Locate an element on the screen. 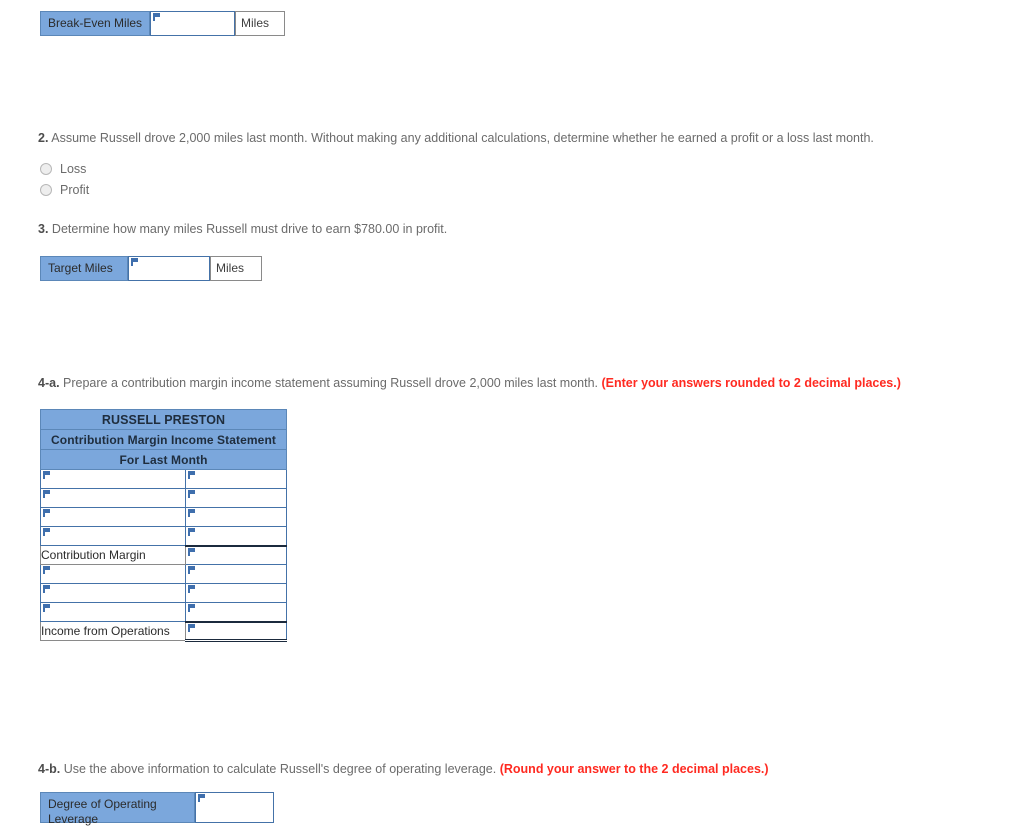 The image size is (1024, 827). target-miles-input is located at coordinates (169, 268).